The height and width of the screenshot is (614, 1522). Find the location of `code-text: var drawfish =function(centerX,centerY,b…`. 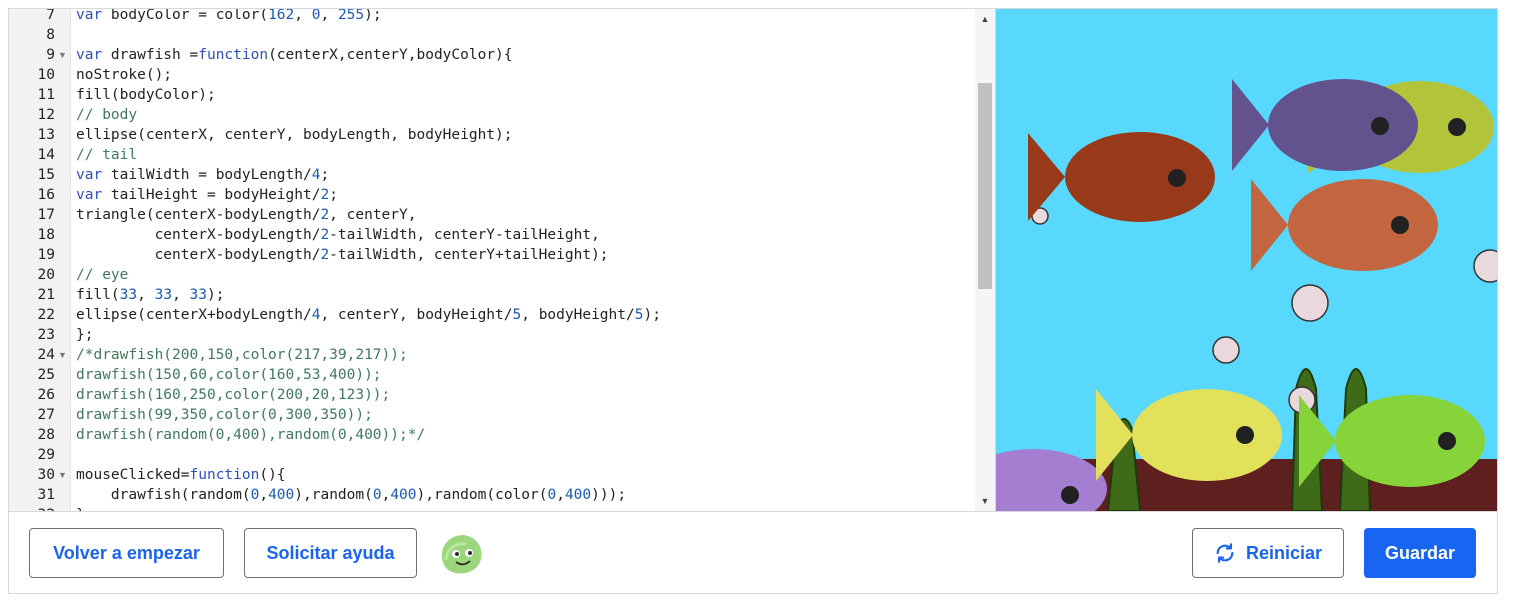

code-text: var drawfish =function(centerX,centerY,b… is located at coordinates (294, 55).